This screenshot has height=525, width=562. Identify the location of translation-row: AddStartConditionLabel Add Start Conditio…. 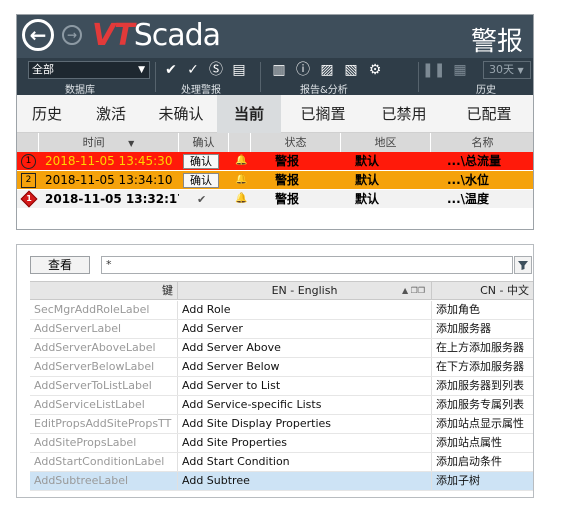
(281, 462).